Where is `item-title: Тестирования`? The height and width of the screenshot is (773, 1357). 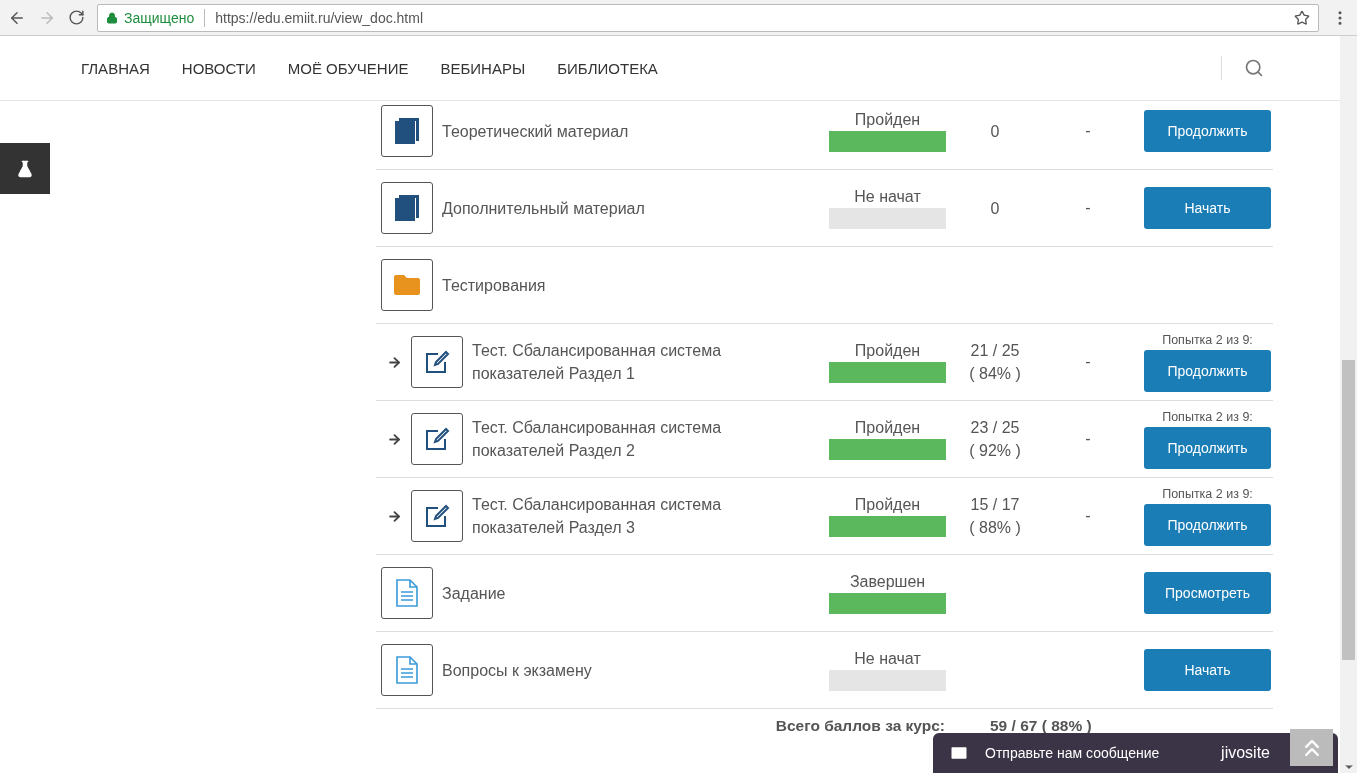 item-title: Тестирования is located at coordinates (592, 285).